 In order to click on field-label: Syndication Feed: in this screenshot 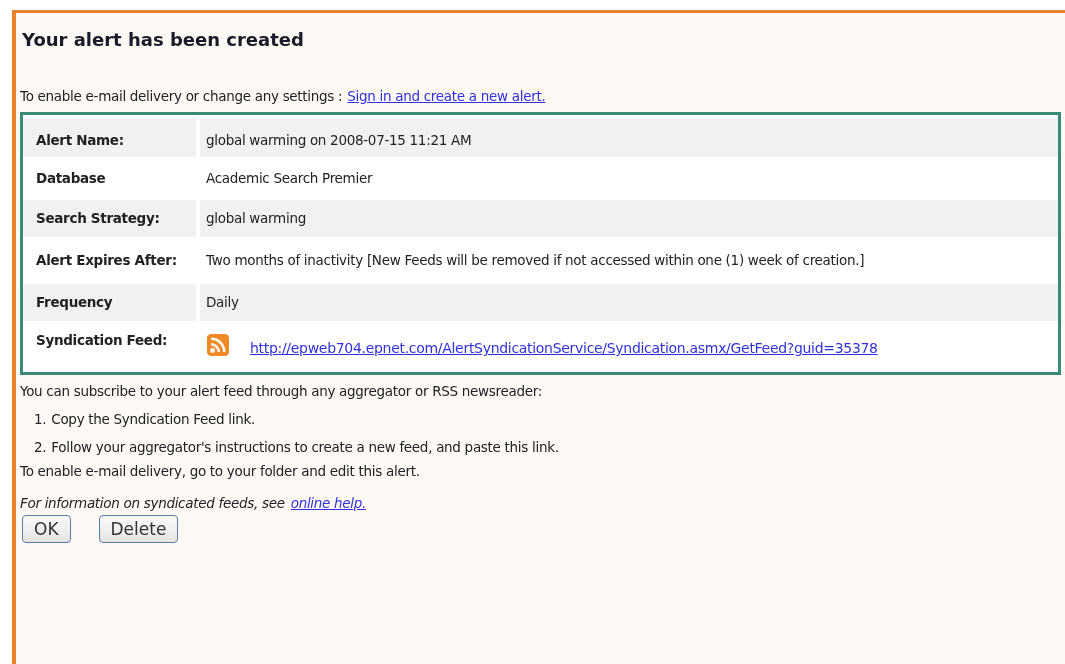, I will do `click(111, 346)`.